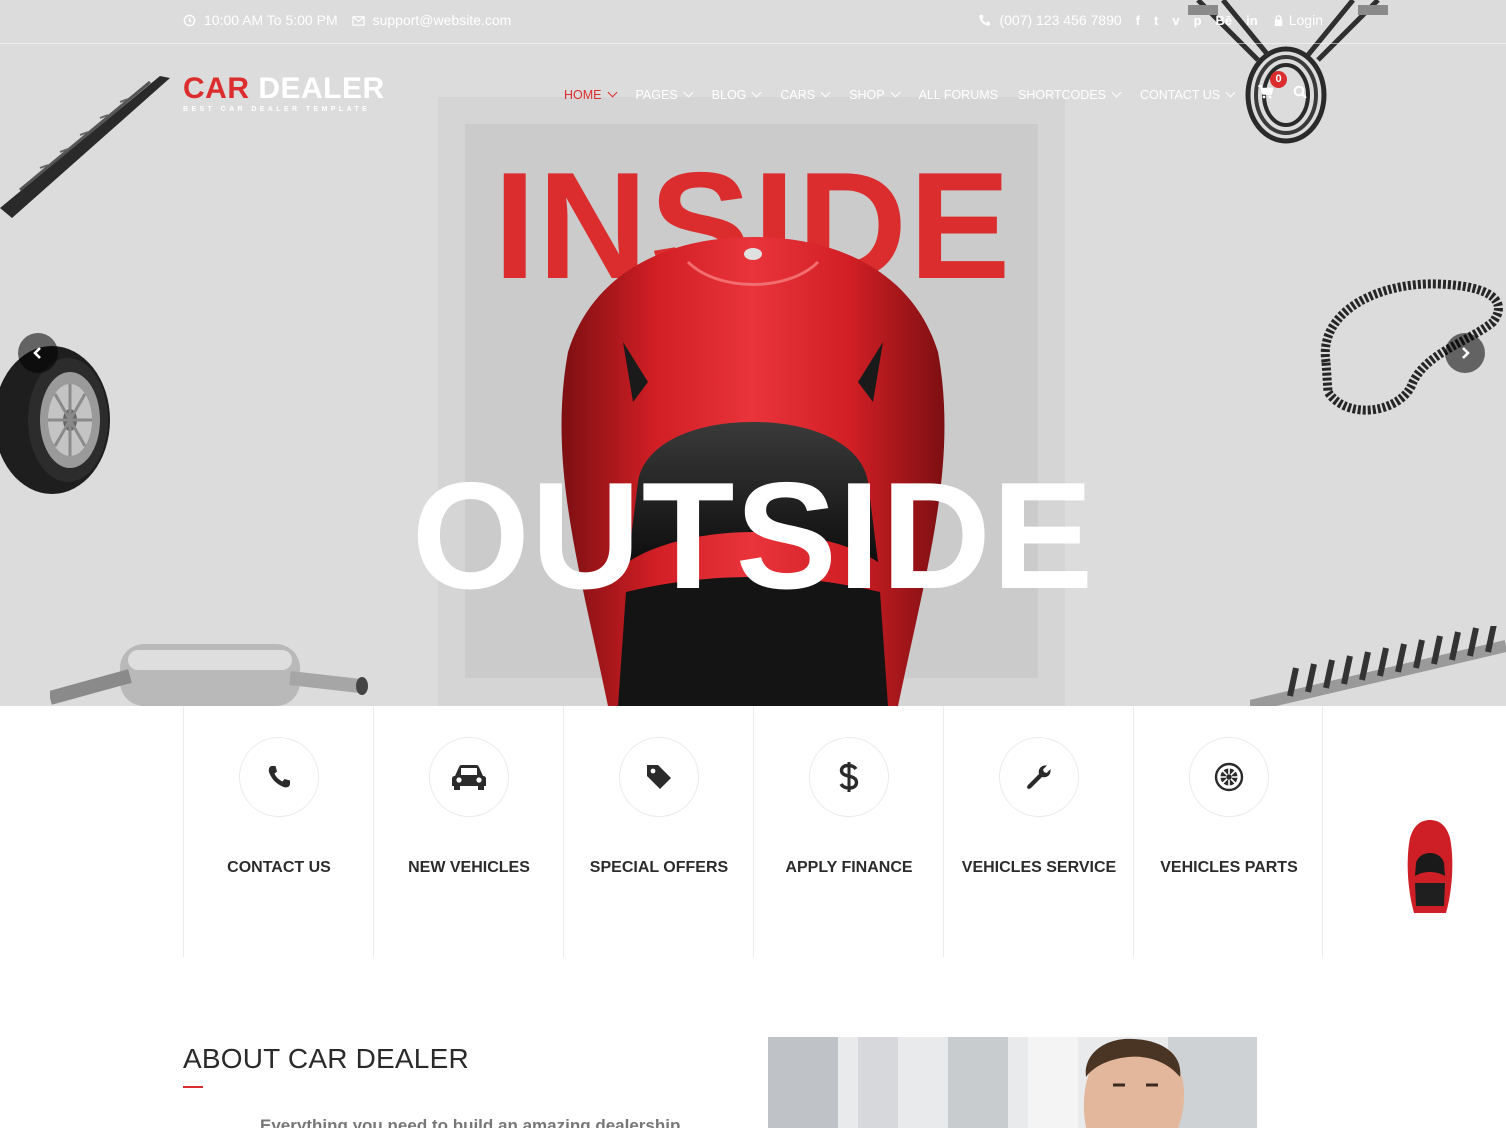 This screenshot has height=1128, width=1506. What do you see at coordinates (1228, 831) in the screenshot?
I see `service-vehicles-parts: VEHICLES PARTS` at bounding box center [1228, 831].